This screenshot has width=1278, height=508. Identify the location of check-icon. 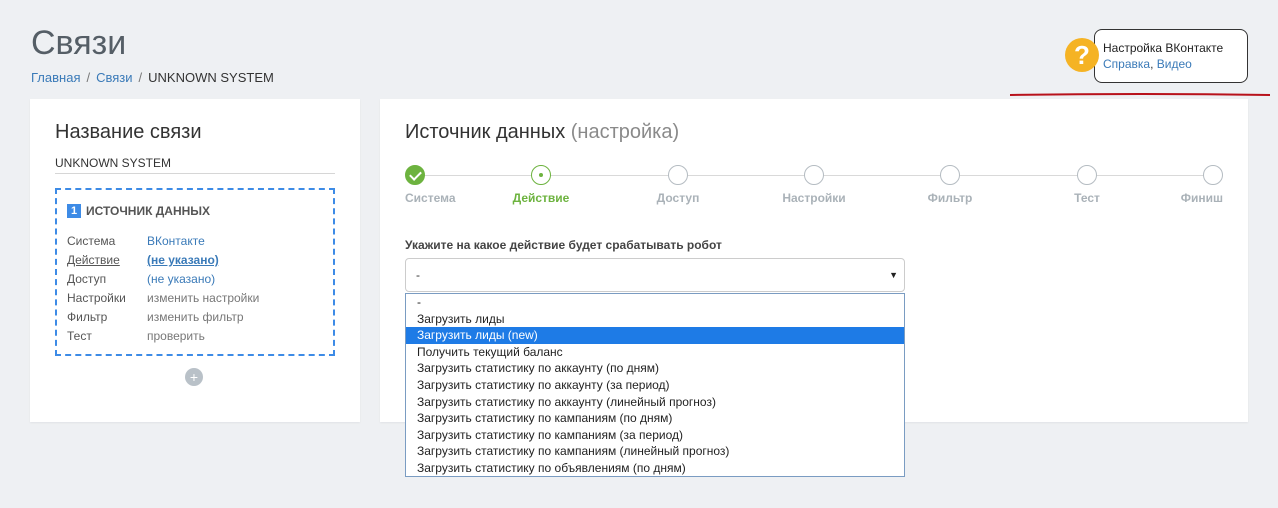
(415, 175).